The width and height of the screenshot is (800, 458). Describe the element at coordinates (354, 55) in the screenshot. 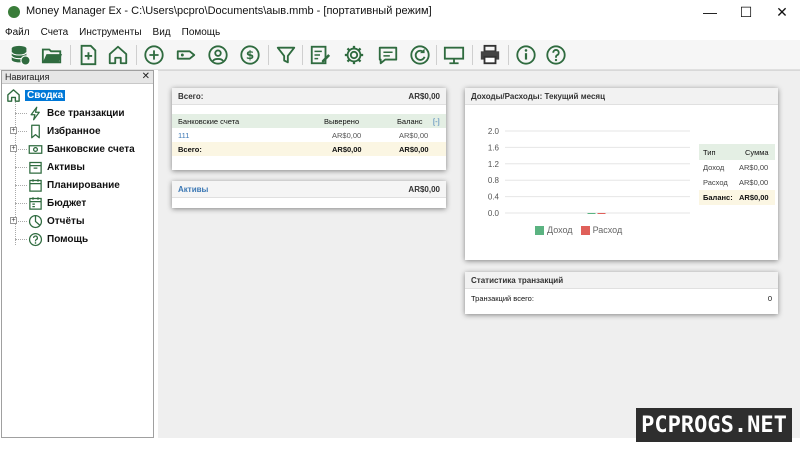

I see `settings-icon` at that location.